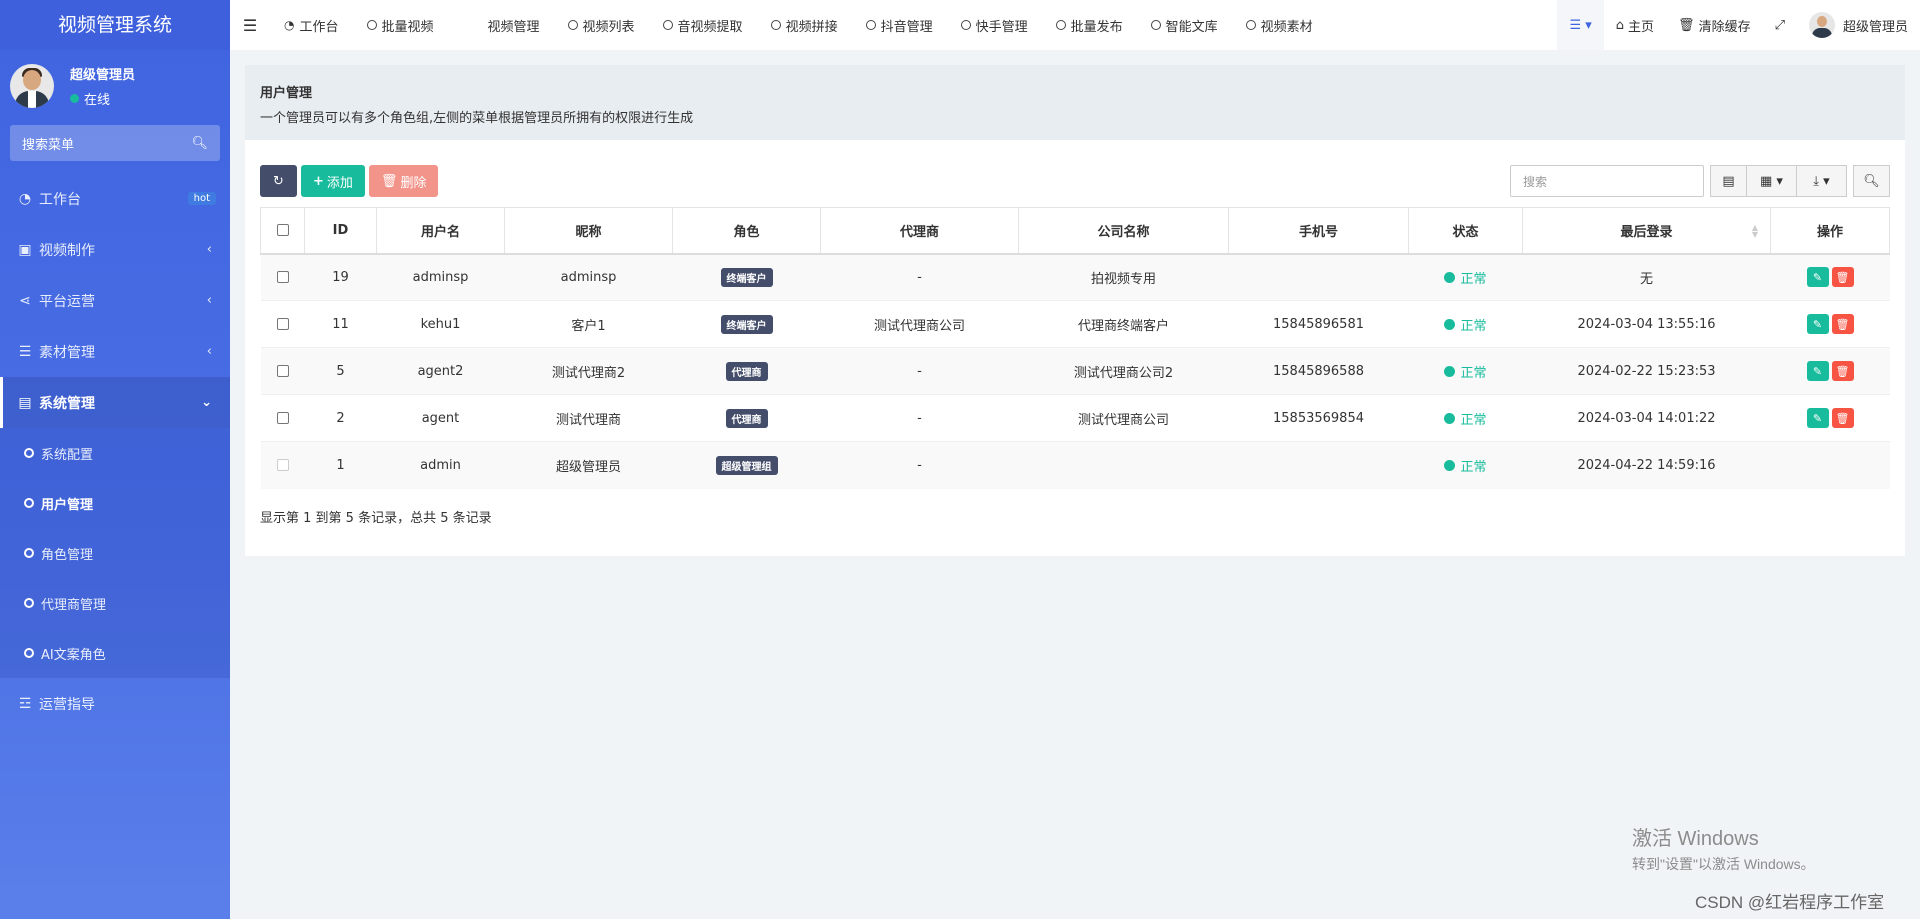 Image resolution: width=1920 pixels, height=919 pixels. Describe the element at coordinates (1830, 418) in the screenshot. I see `cell-ops: ✎ 🗑︎` at that location.